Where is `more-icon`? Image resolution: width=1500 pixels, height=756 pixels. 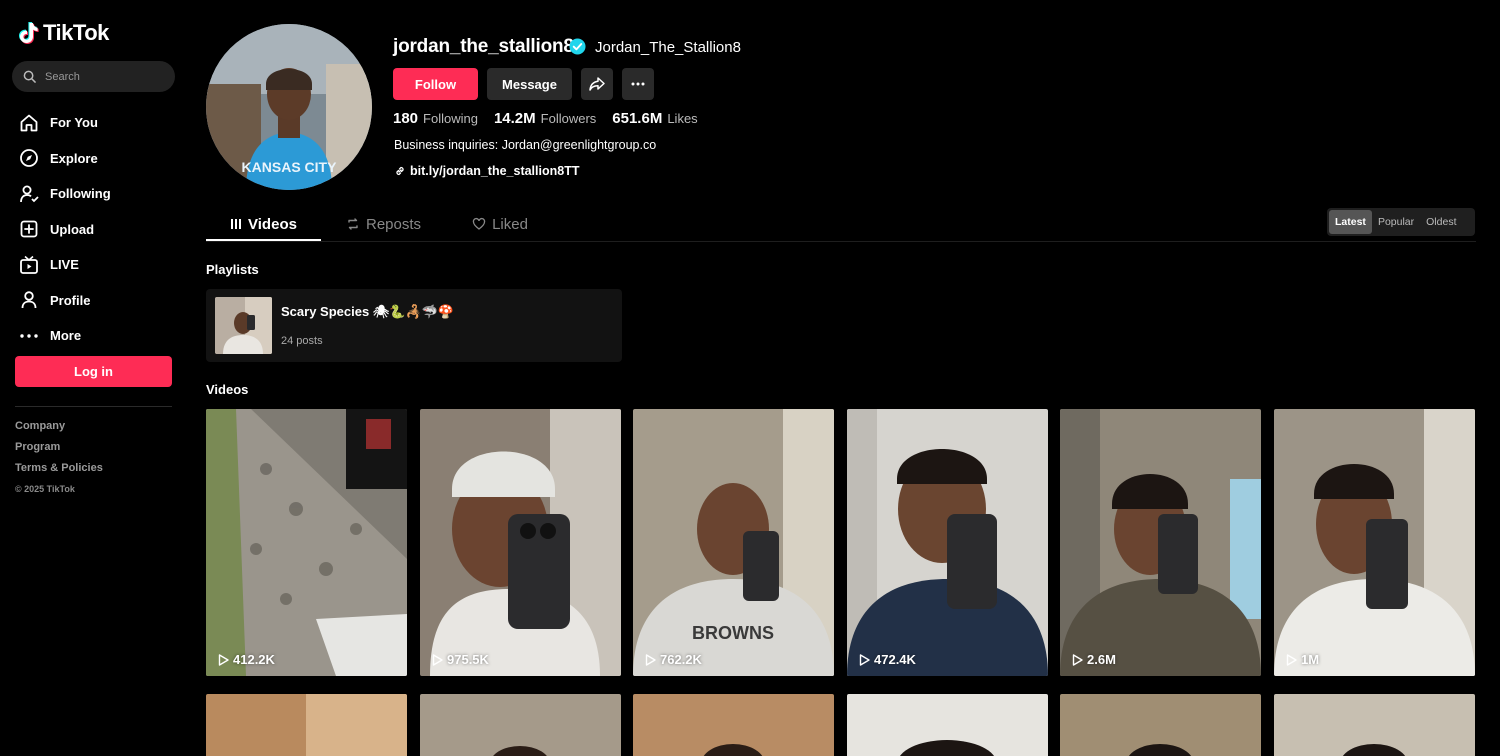 more-icon is located at coordinates (28, 335).